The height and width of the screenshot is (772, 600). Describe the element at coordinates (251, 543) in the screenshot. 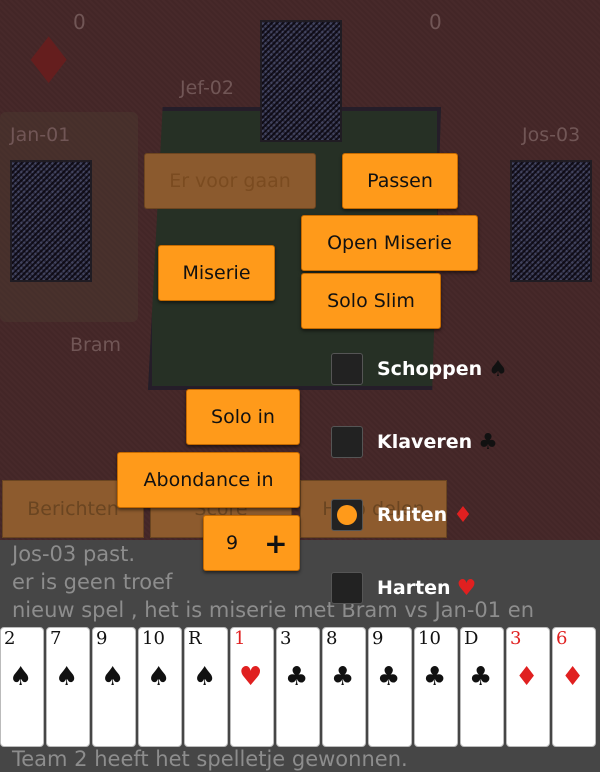

I see `tricks-stepper: 9 +` at that location.